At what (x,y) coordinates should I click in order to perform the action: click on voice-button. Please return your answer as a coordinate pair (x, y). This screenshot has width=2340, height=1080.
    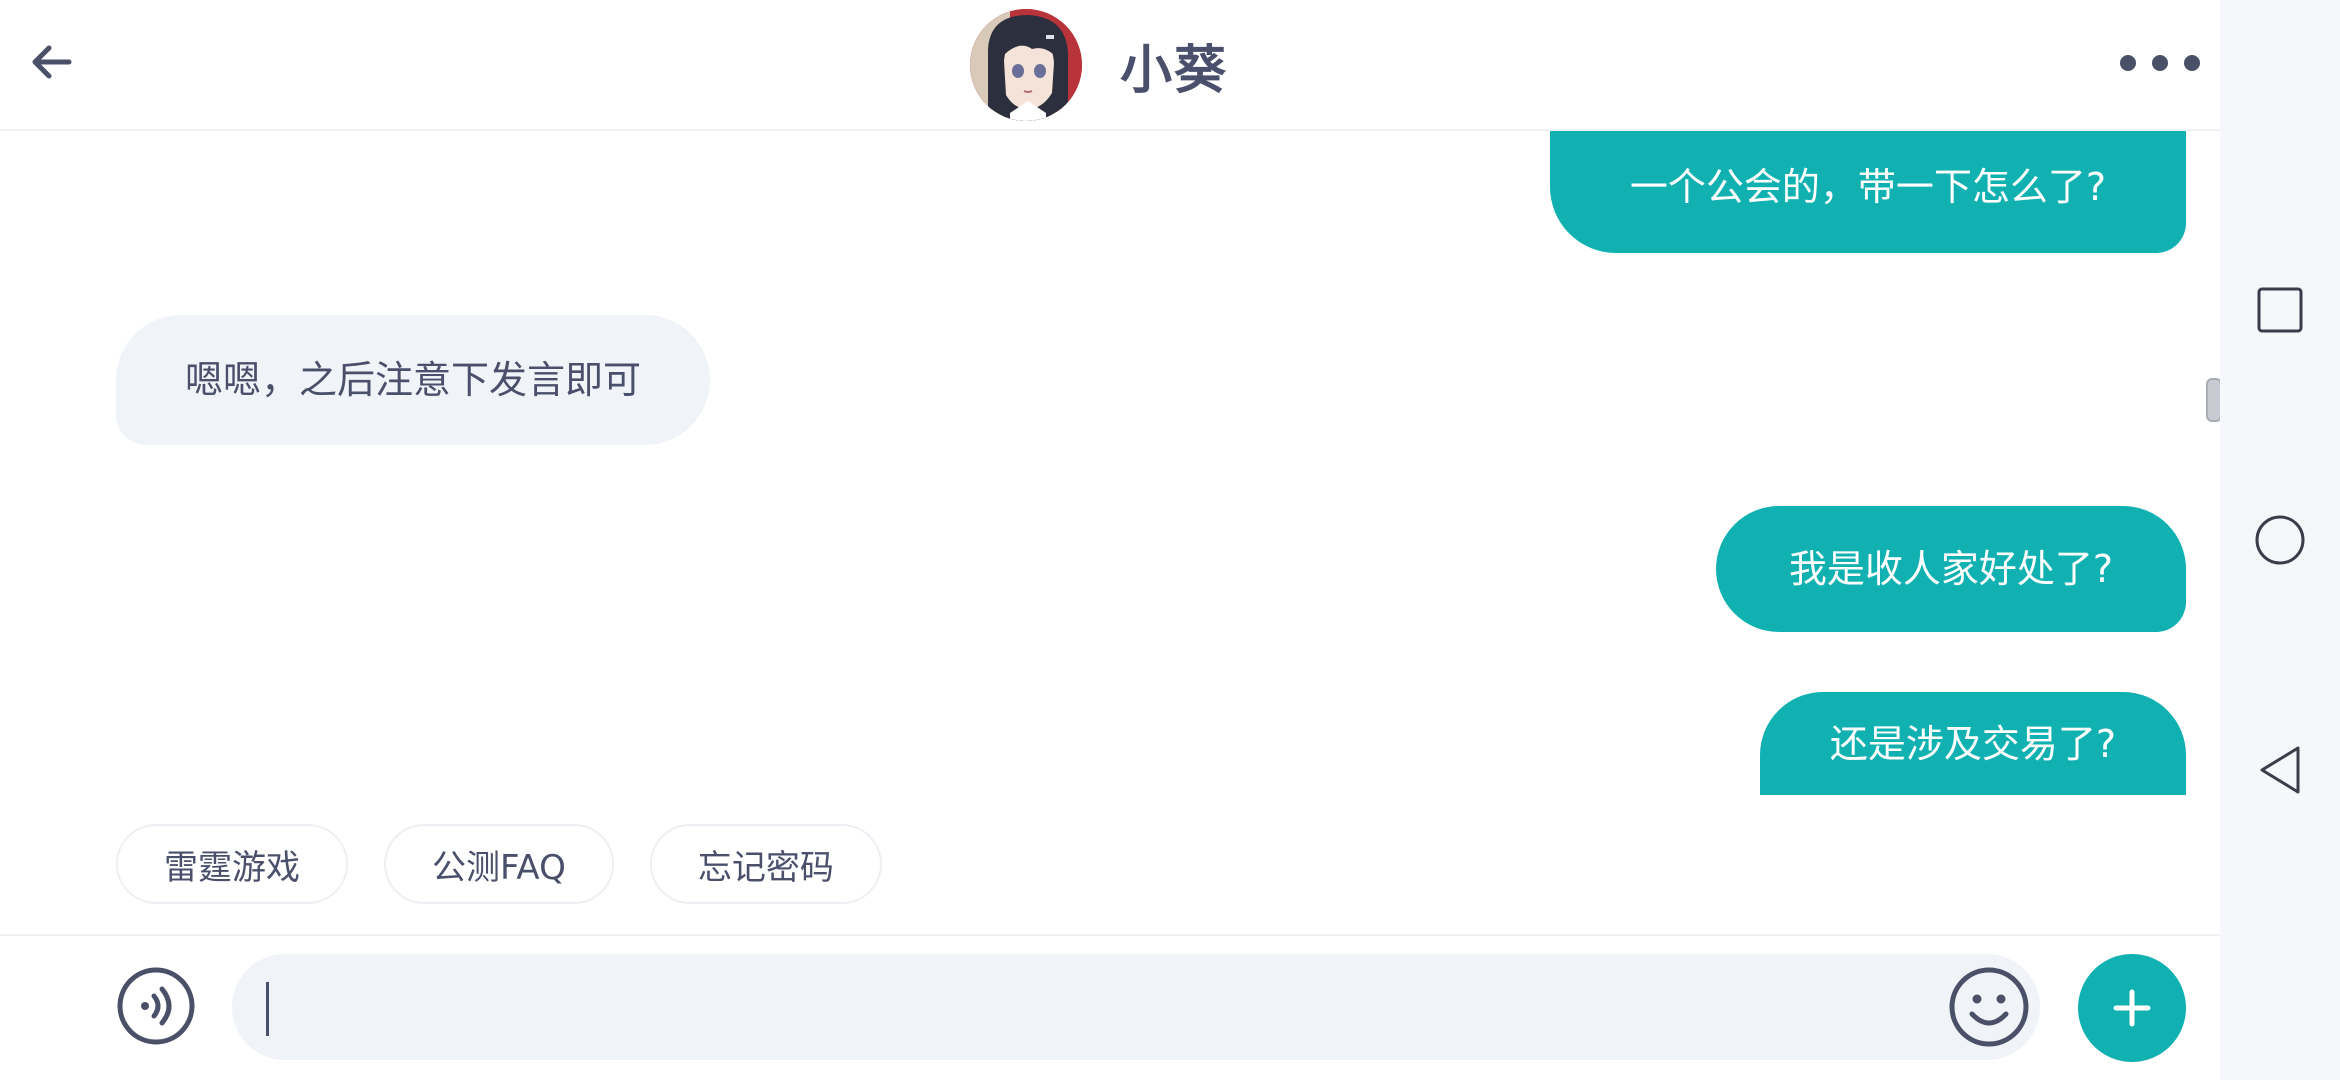
    Looking at the image, I should click on (156, 1006).